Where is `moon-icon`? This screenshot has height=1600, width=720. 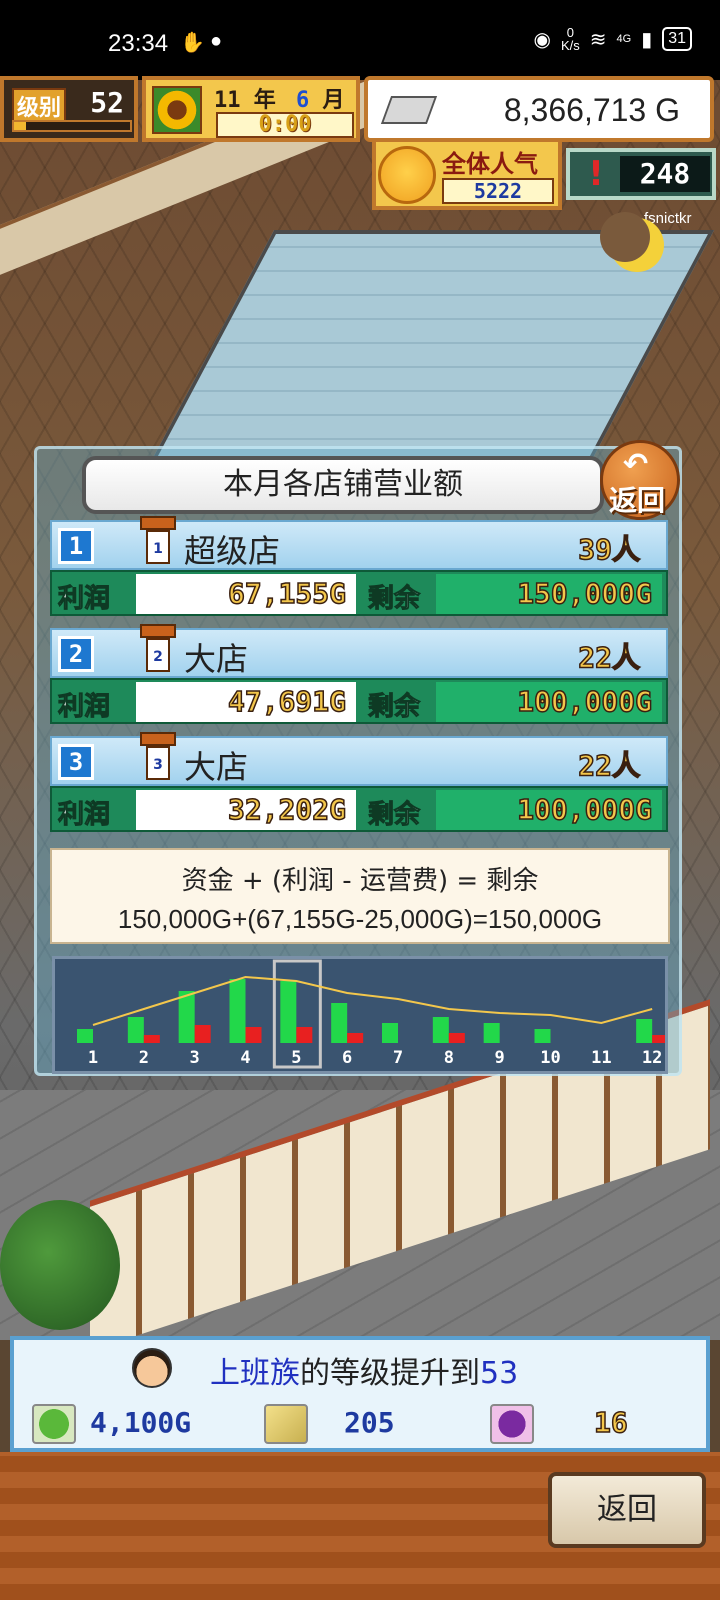
moon-icon is located at coordinates (635, 245).